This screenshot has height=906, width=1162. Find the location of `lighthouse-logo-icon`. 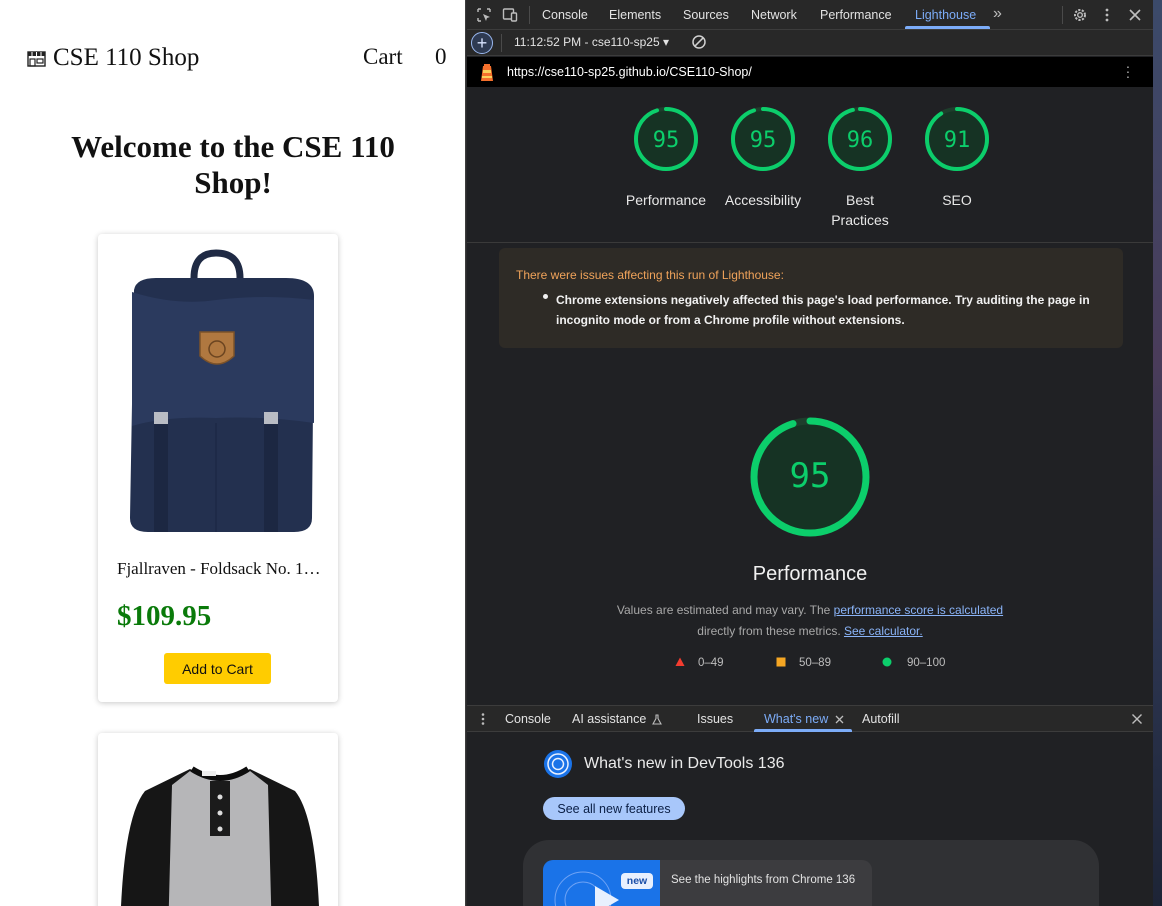

lighthouse-logo-icon is located at coordinates (487, 72).